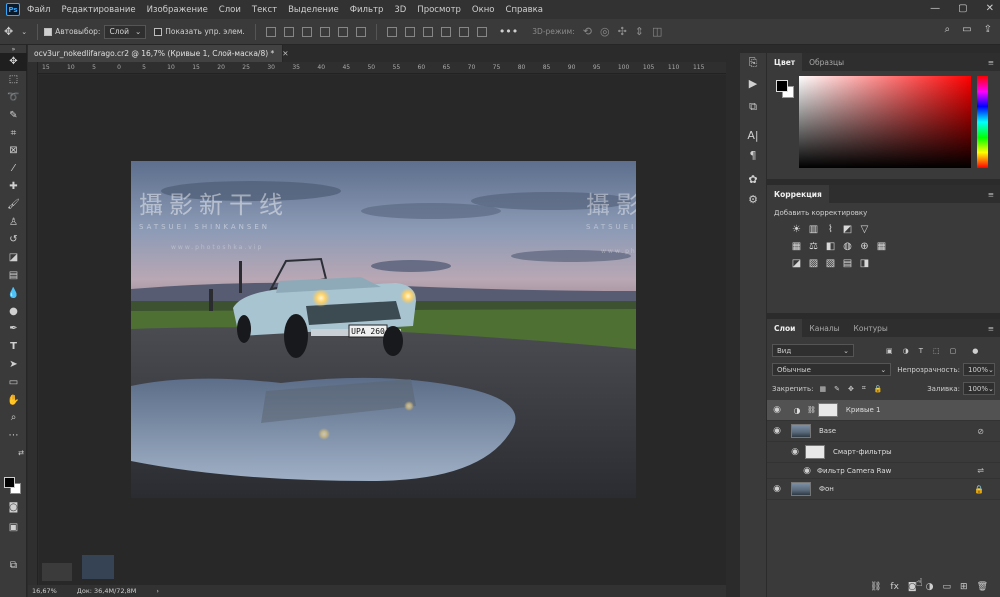 The height and width of the screenshot is (597, 1000). I want to click on zoom-tool-icon: ⌕, so click(13, 418).